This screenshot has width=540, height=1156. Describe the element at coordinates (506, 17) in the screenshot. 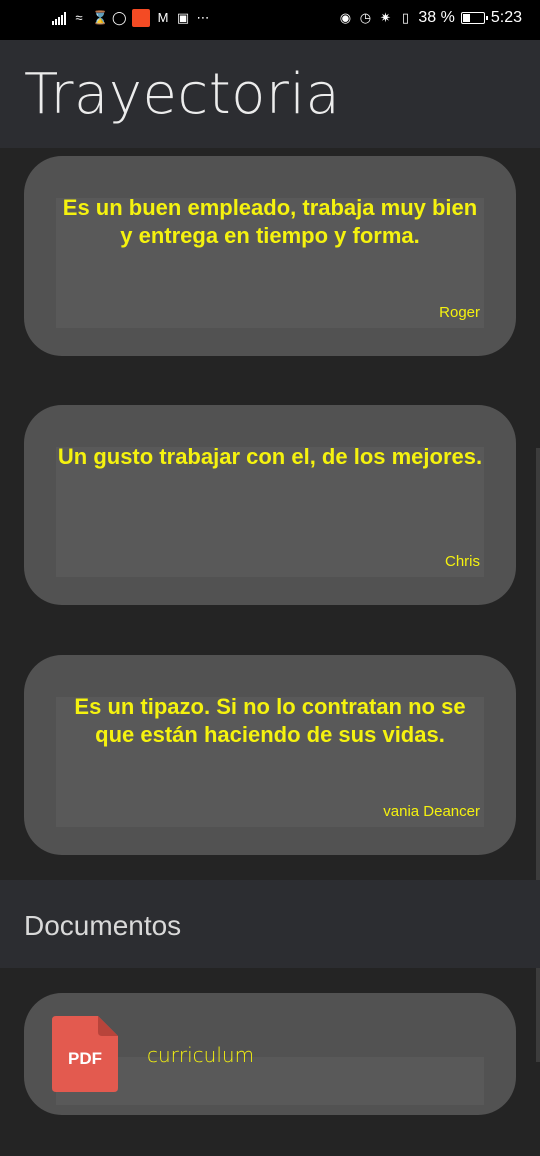

I see `clock: 5:23` at that location.